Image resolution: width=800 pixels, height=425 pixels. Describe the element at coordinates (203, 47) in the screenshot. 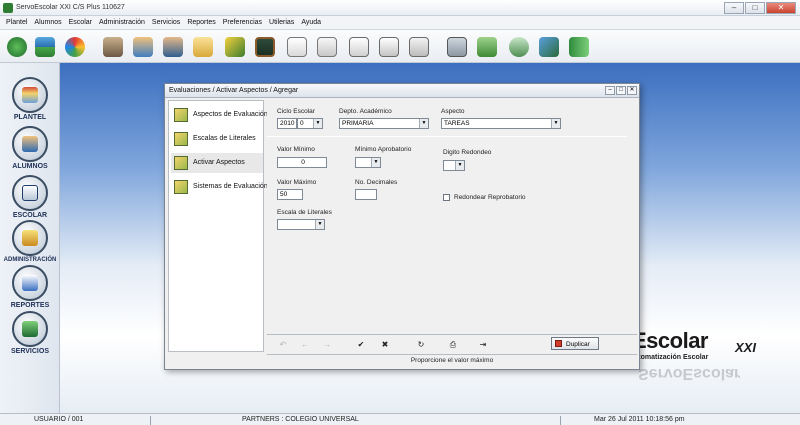

I see `folder-icon` at that location.